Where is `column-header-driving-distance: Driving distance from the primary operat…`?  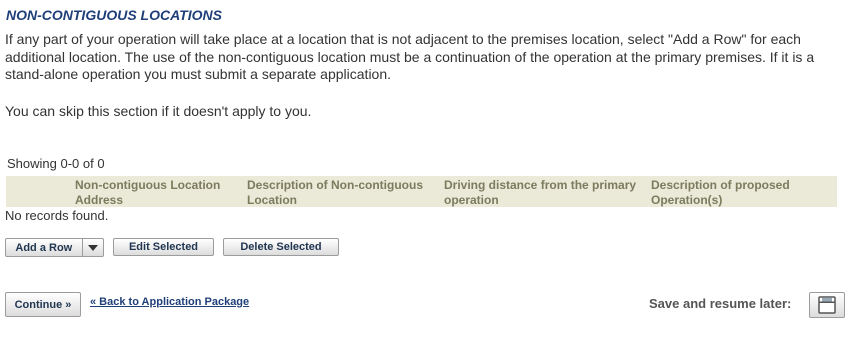
column-header-driving-distance: Driving distance from the primary operat… is located at coordinates (540, 193).